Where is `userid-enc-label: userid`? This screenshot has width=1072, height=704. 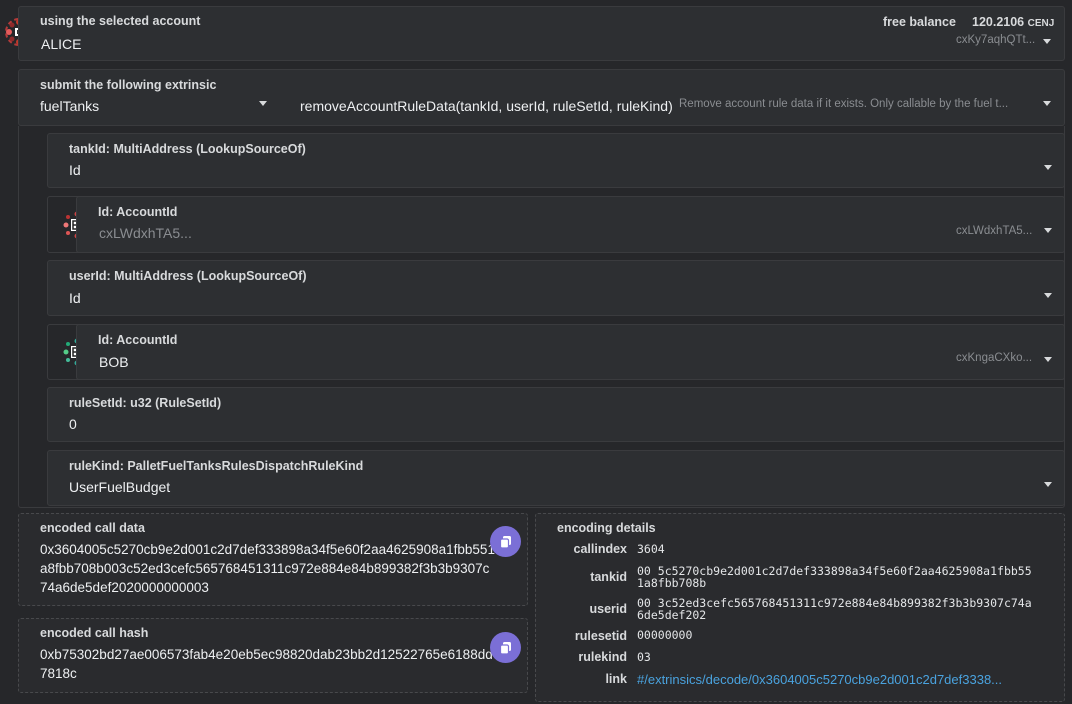 userid-enc-label: userid is located at coordinates (608, 609).